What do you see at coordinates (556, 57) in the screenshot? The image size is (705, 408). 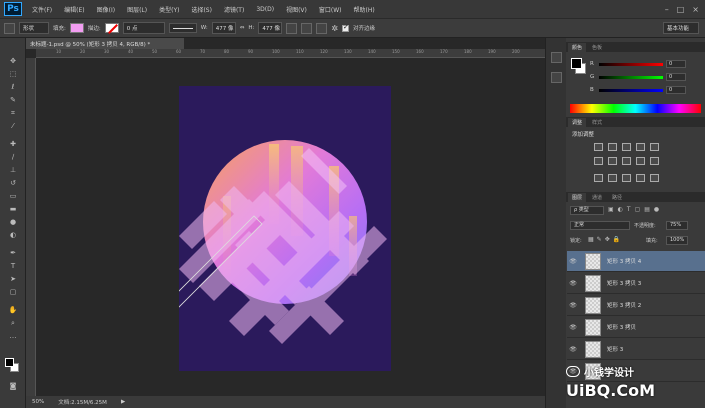 I see `history-panel-icon` at bounding box center [556, 57].